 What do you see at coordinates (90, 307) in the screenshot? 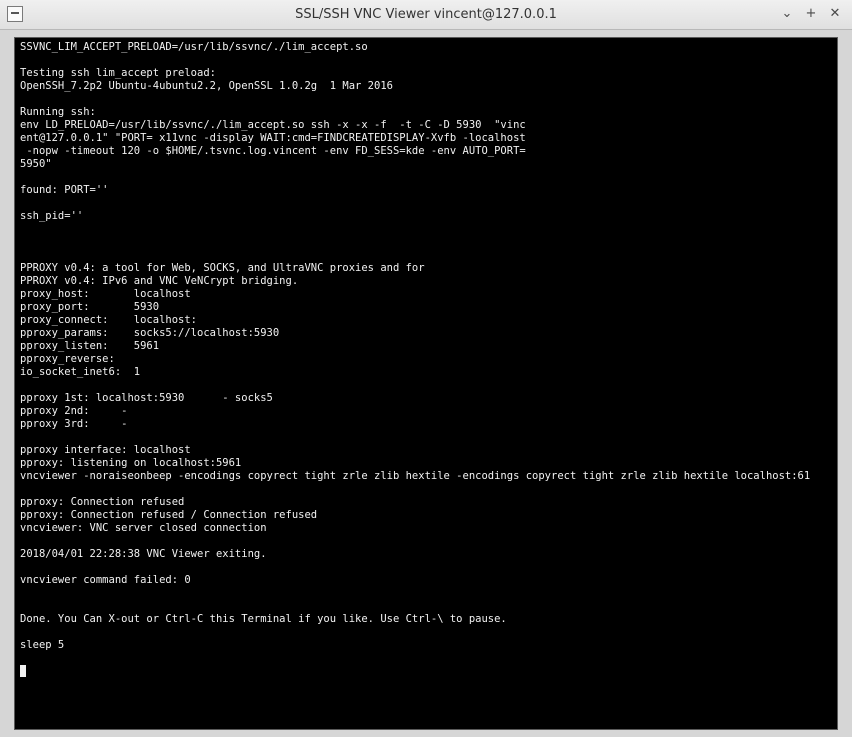
I see `terminal-line: proxy_port: 5930` at bounding box center [90, 307].